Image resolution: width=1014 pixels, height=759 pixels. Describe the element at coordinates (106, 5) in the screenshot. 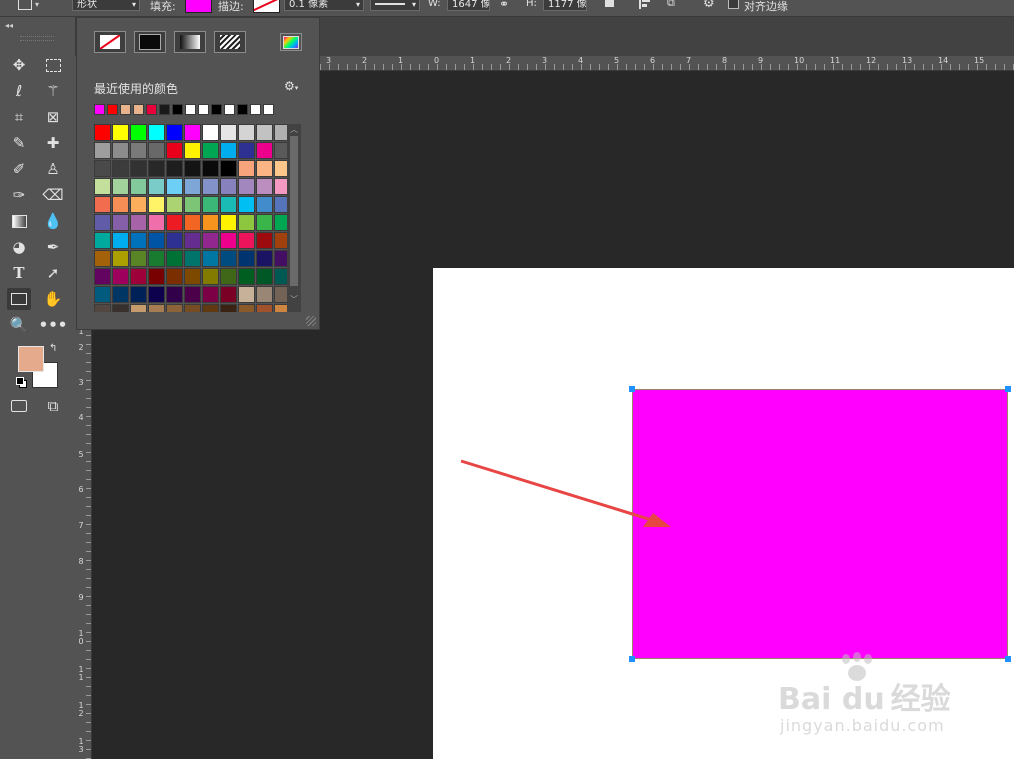

I see `mode-select: 形状 ▾` at that location.